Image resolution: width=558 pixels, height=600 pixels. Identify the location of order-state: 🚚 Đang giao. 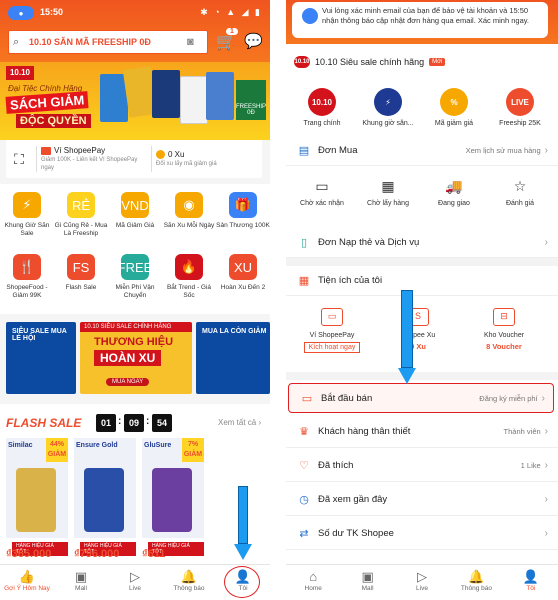
(454, 192).